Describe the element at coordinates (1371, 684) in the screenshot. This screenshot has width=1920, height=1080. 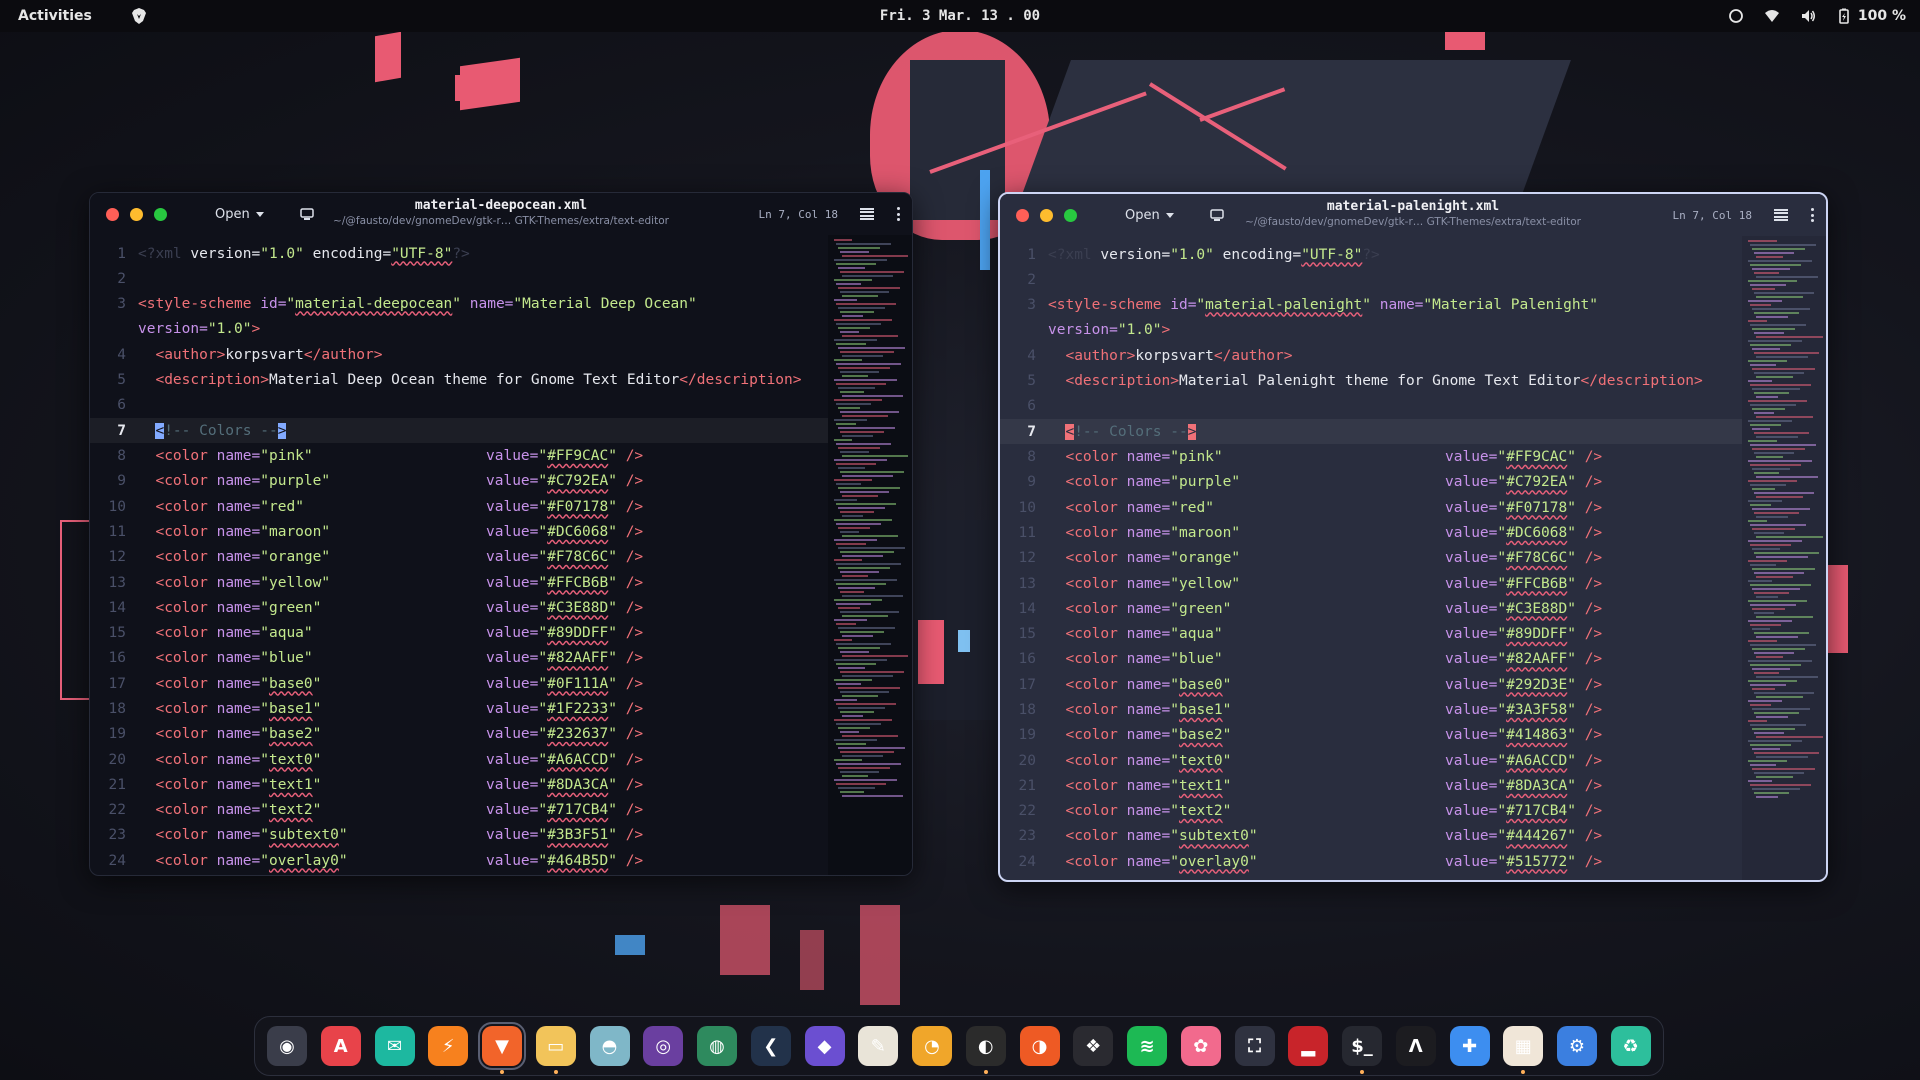
I see `code-line: 17 <color name="base0" value="#292D3E" />` at that location.